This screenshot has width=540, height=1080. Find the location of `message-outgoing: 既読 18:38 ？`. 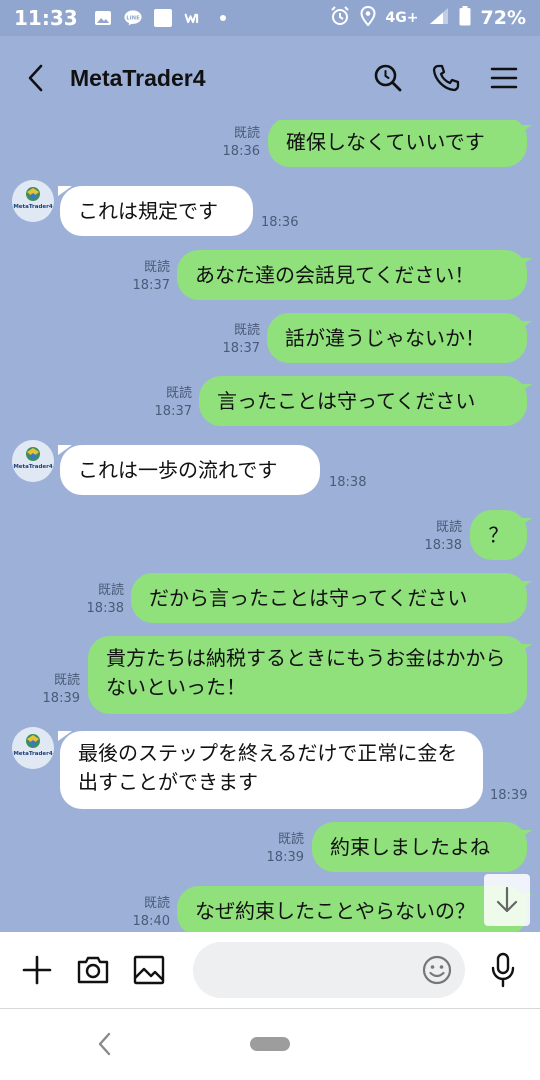

message-outgoing: 既読 18:38 ？ is located at coordinates (270, 540).